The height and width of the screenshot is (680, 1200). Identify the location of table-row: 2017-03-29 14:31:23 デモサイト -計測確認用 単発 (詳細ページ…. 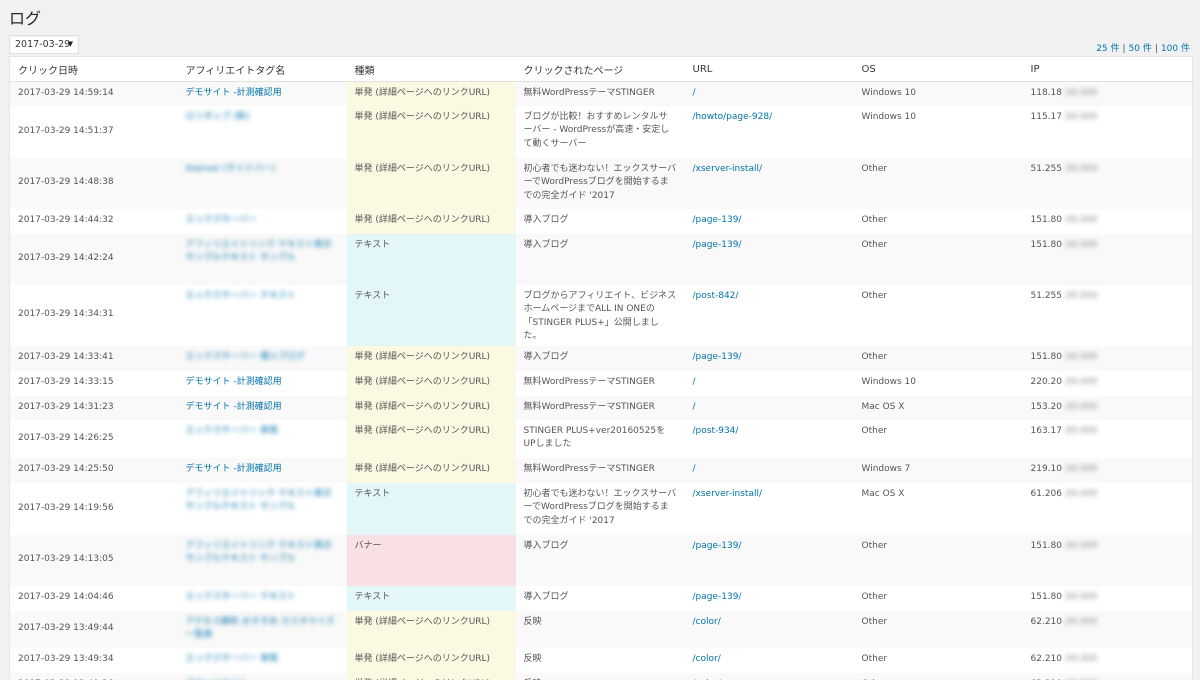
(601, 407).